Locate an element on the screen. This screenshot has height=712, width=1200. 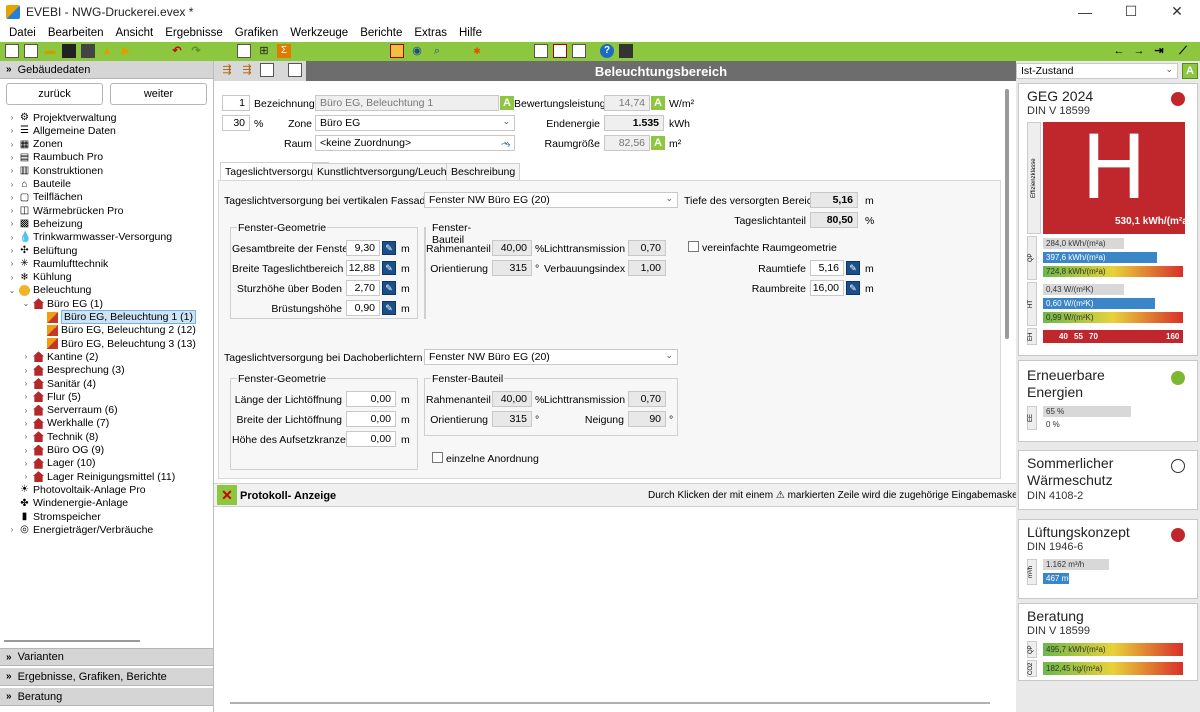
state-select: Ist-Zustand ⌄ is located at coordinates (1097, 71).